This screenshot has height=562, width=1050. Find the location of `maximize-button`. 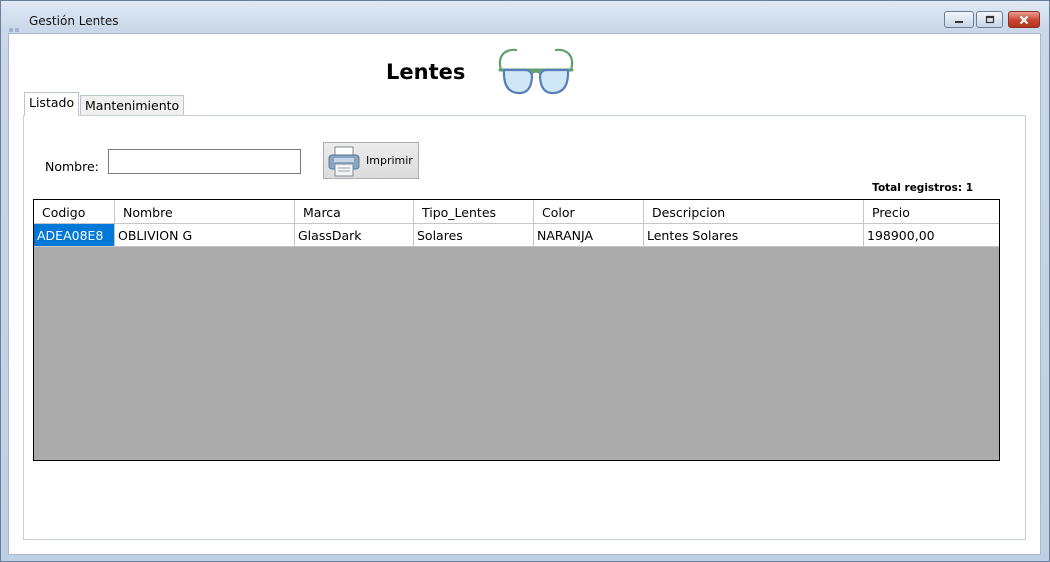

maximize-button is located at coordinates (989, 19).